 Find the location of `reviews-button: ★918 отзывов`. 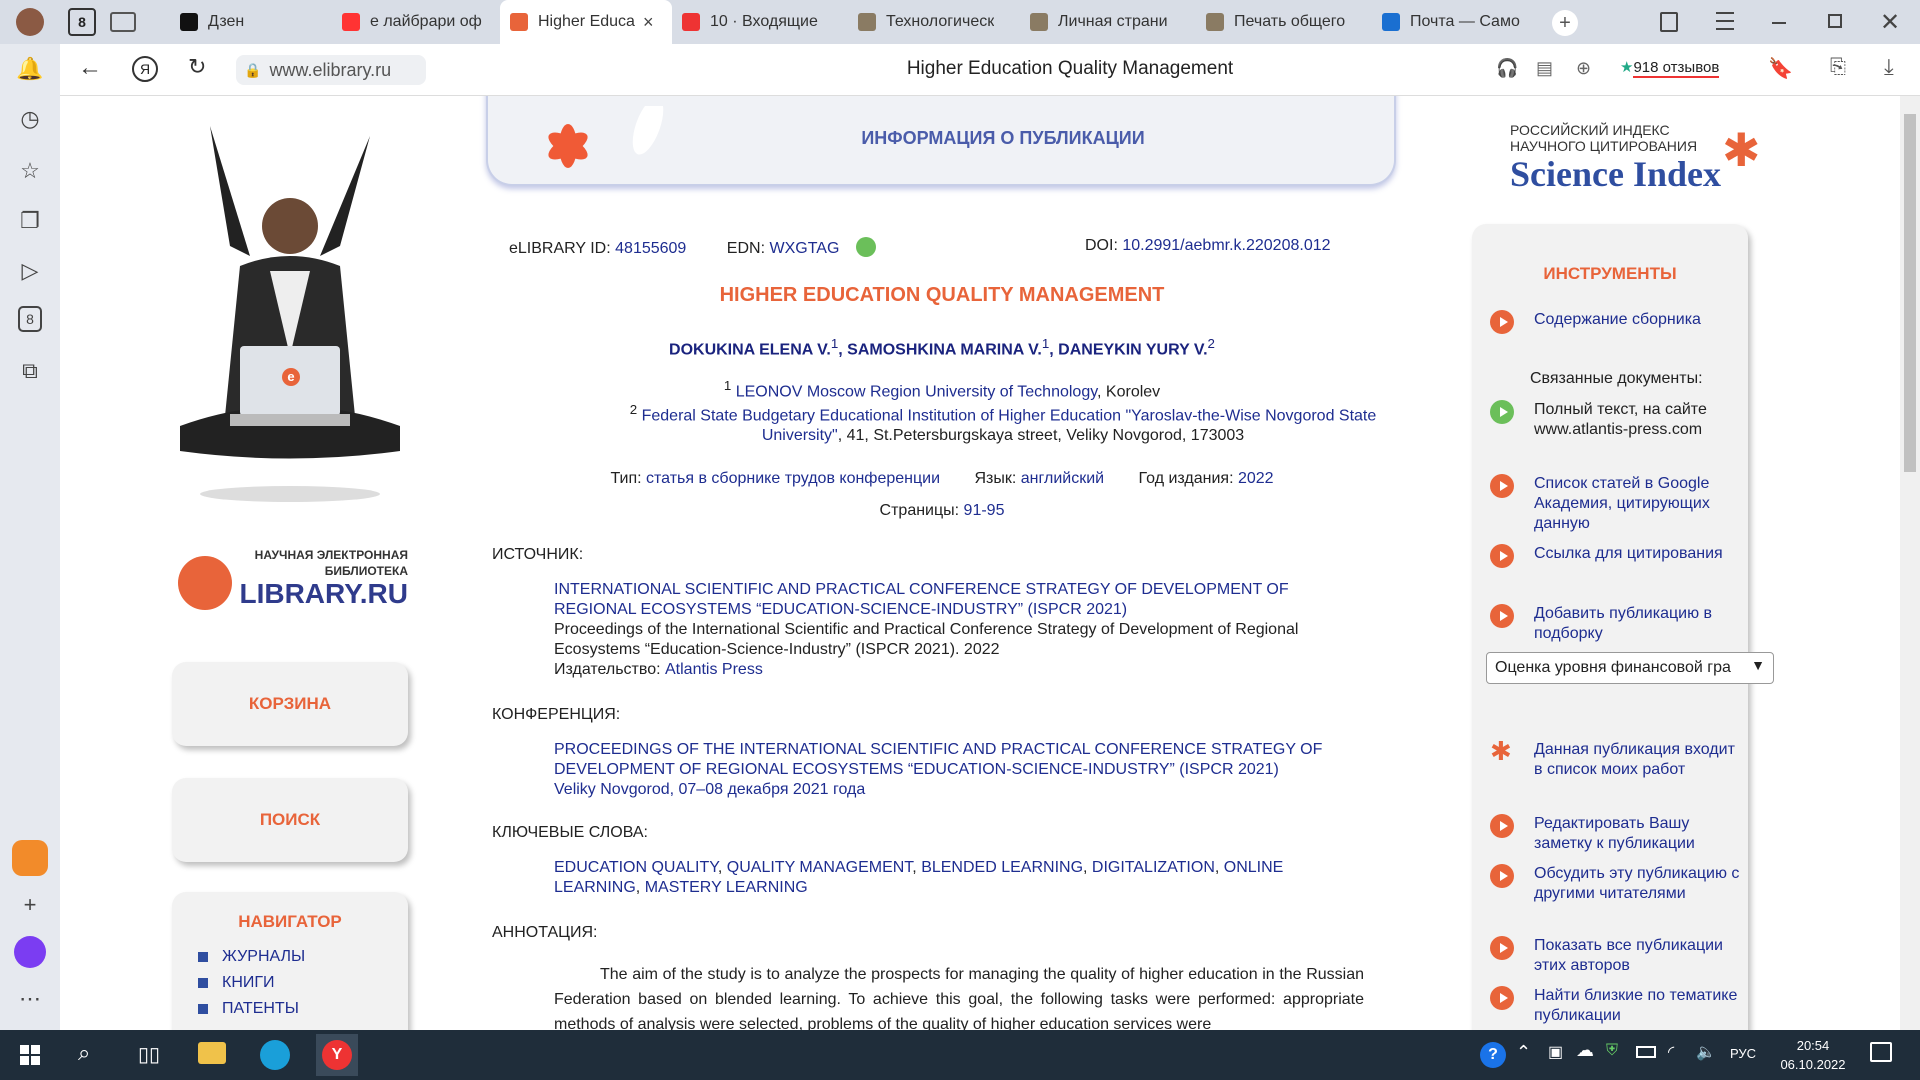

reviews-button: ★918 отзывов is located at coordinates (1670, 68).